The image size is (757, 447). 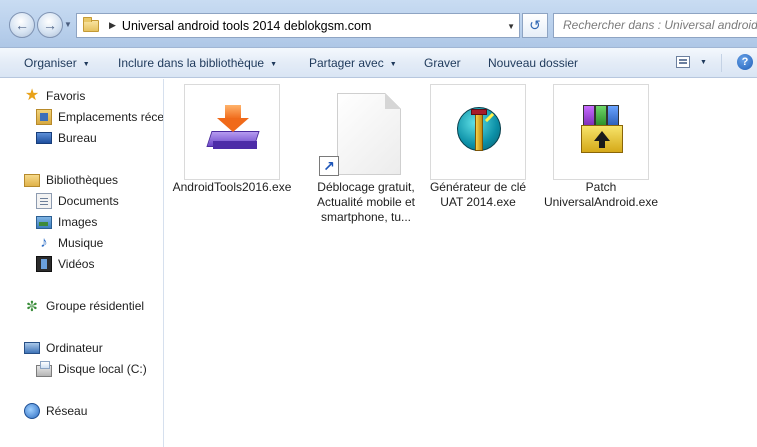 I want to click on sidebar-item-disque-local: Disque local (C:), so click(x=99, y=369).